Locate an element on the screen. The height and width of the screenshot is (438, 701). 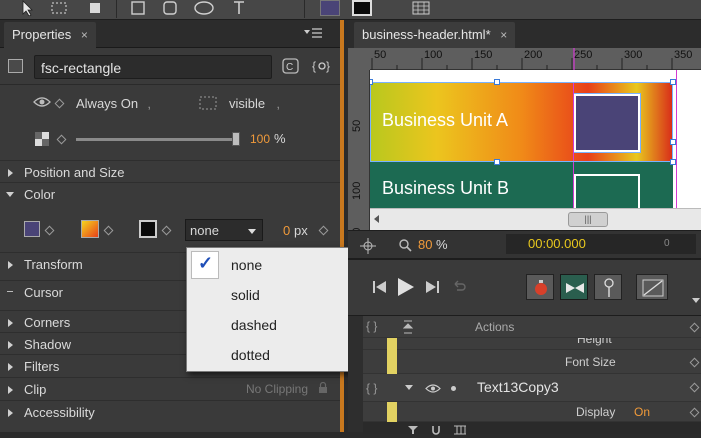
lock-dot-icon is located at coordinates (453, 388).